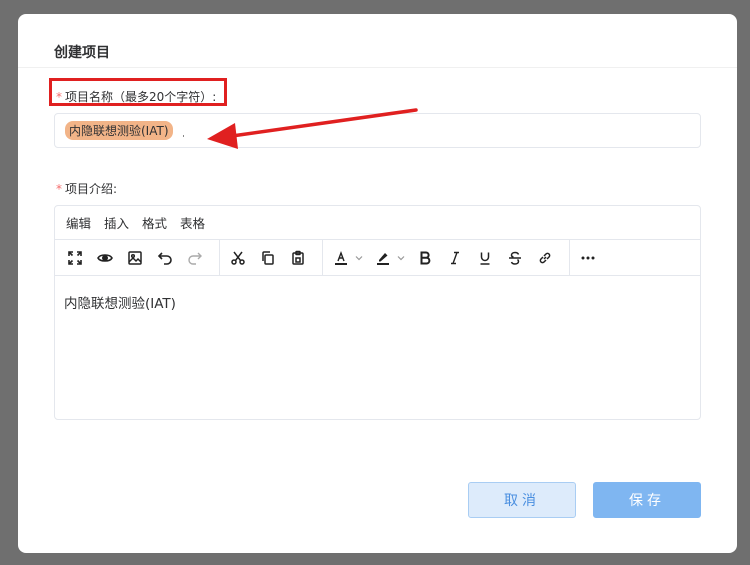 This screenshot has width=750, height=565. Describe the element at coordinates (59, 189) in the screenshot. I see `required-mark: *` at that location.